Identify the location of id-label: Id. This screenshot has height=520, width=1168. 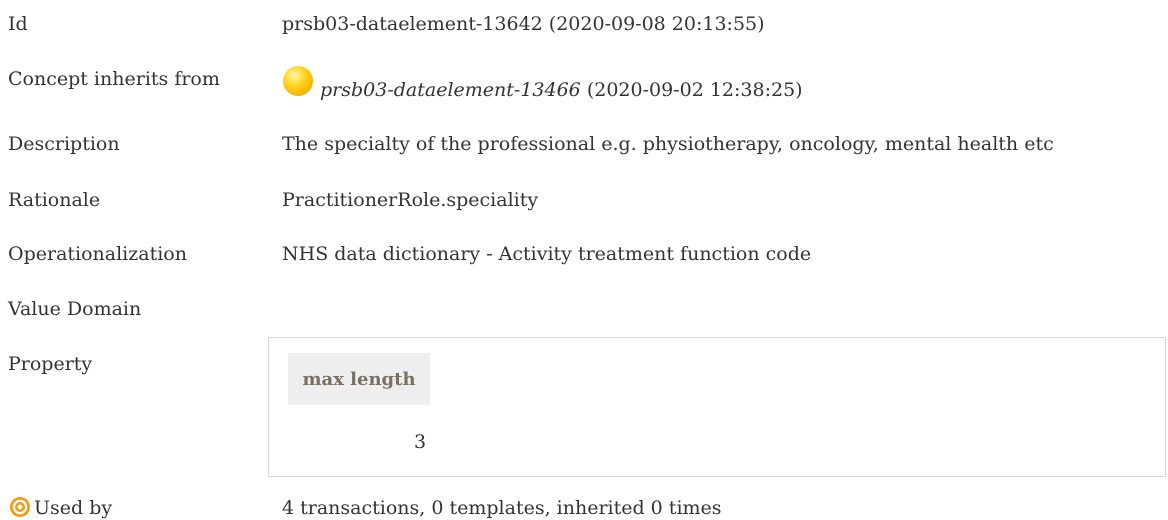
(18, 24).